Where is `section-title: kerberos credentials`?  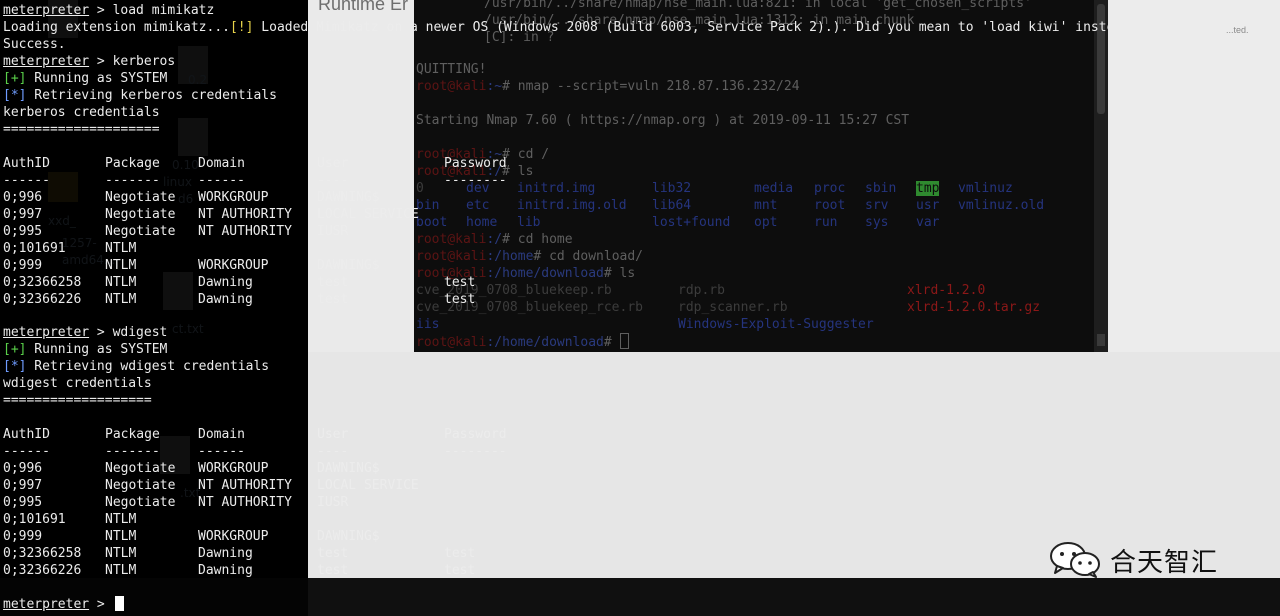
section-title: kerberos credentials is located at coordinates (81, 112).